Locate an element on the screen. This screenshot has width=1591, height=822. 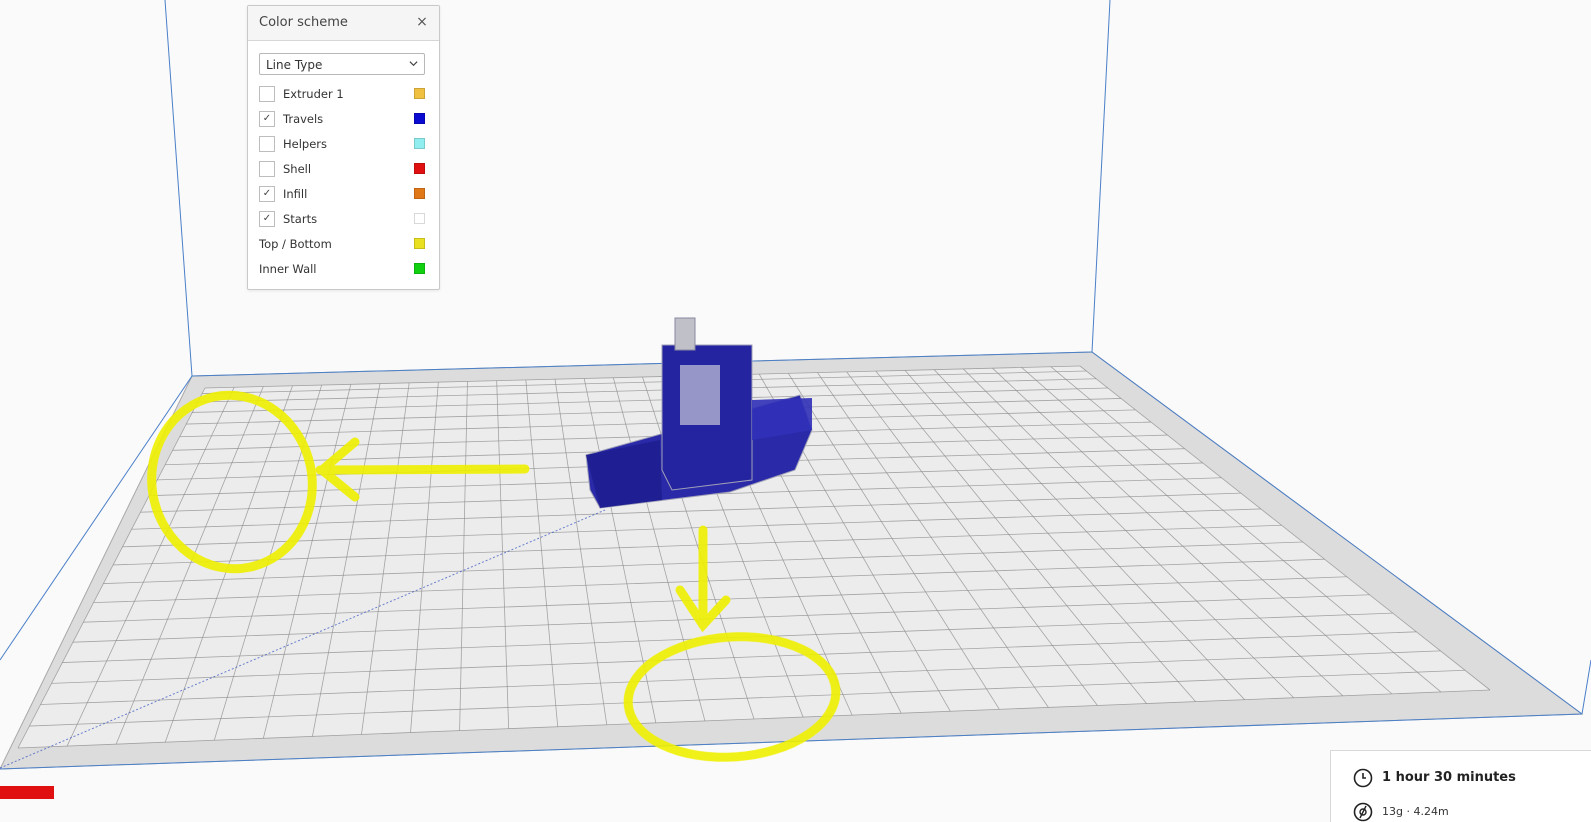
legend-item: Inner Wall is located at coordinates (342, 269).